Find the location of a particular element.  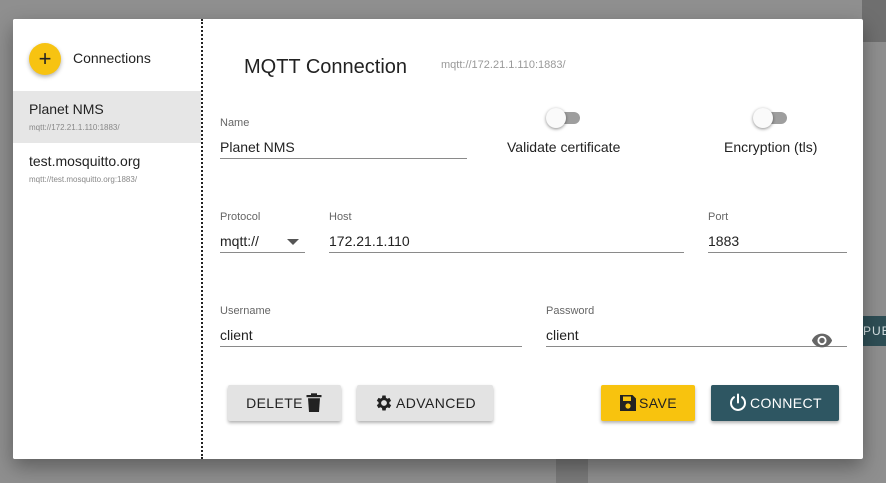

protocol-label: Protocol is located at coordinates (240, 217).